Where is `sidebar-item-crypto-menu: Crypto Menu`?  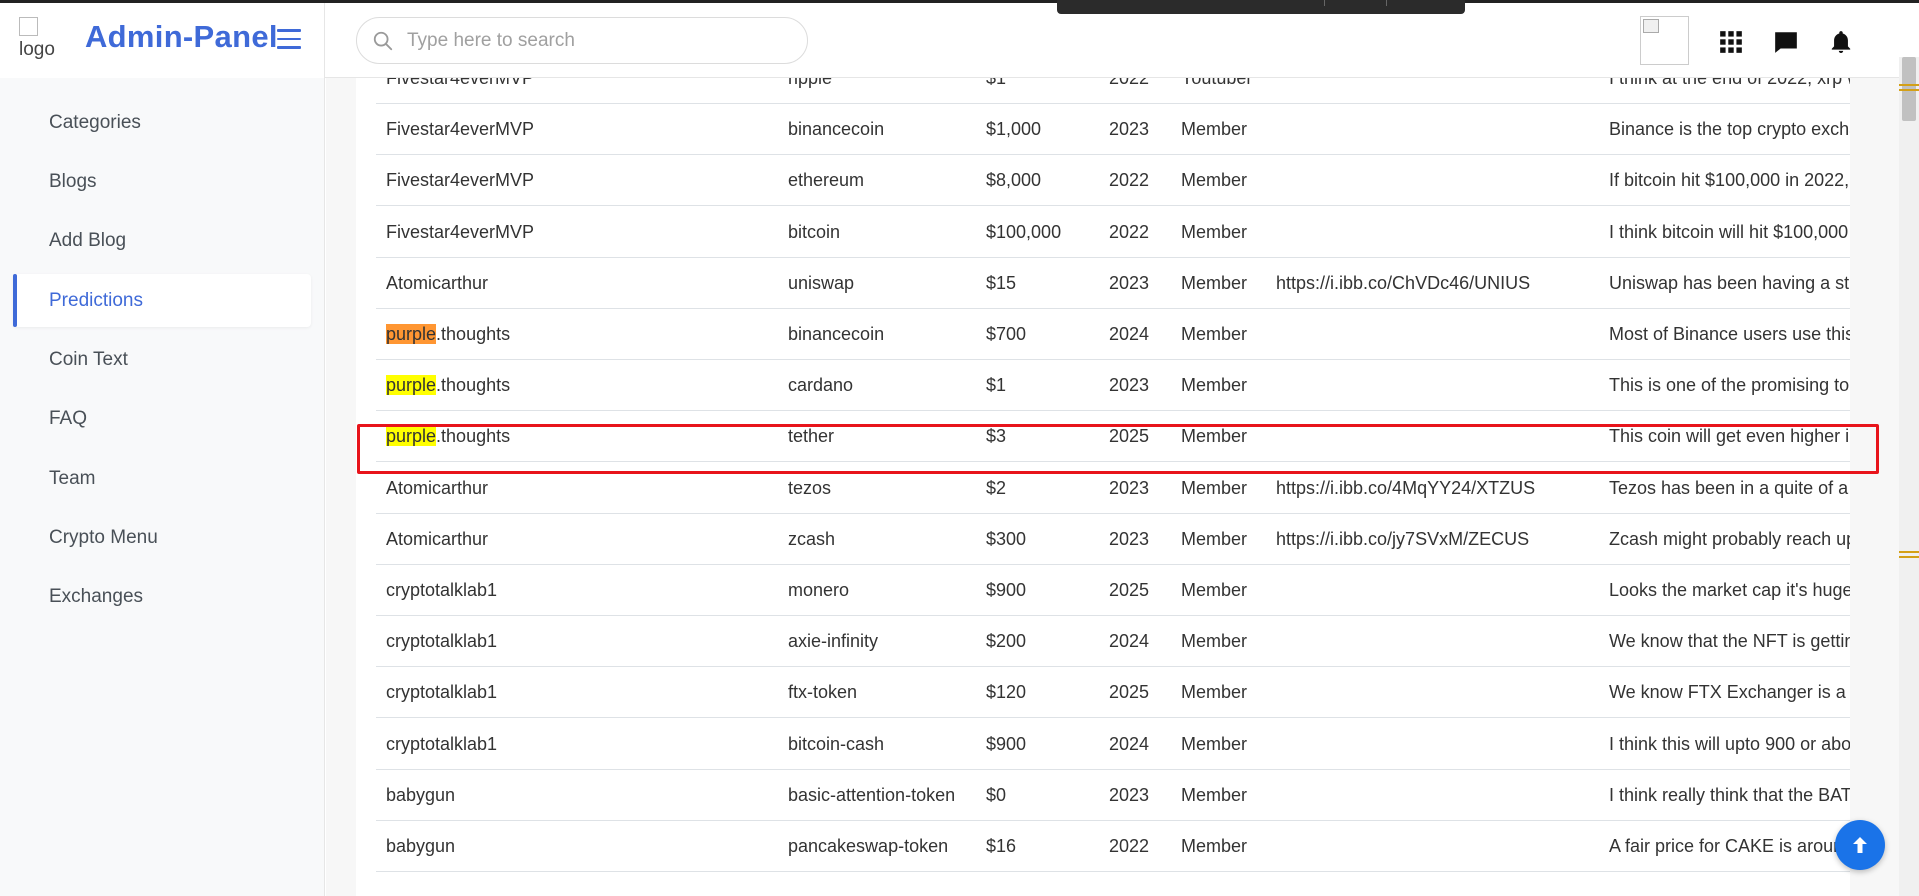 sidebar-item-crypto-menu: Crypto Menu is located at coordinates (162, 537).